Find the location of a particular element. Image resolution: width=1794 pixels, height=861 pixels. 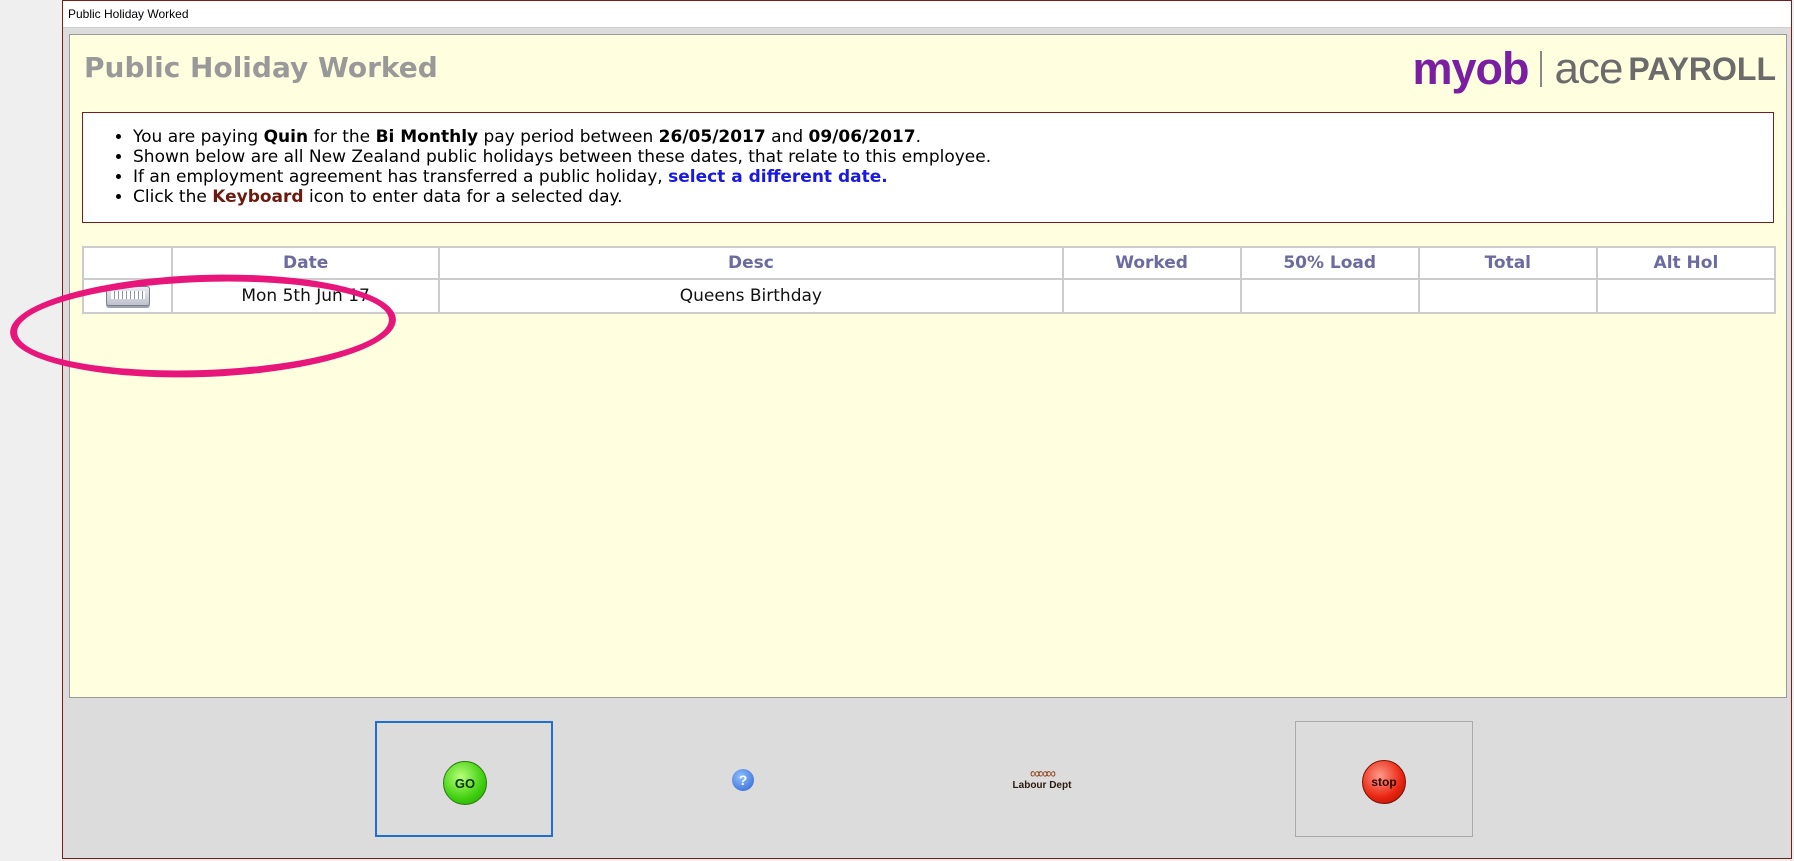

labour-dept-button: ∞∞∞ Labour Dept is located at coordinates (1042, 781).